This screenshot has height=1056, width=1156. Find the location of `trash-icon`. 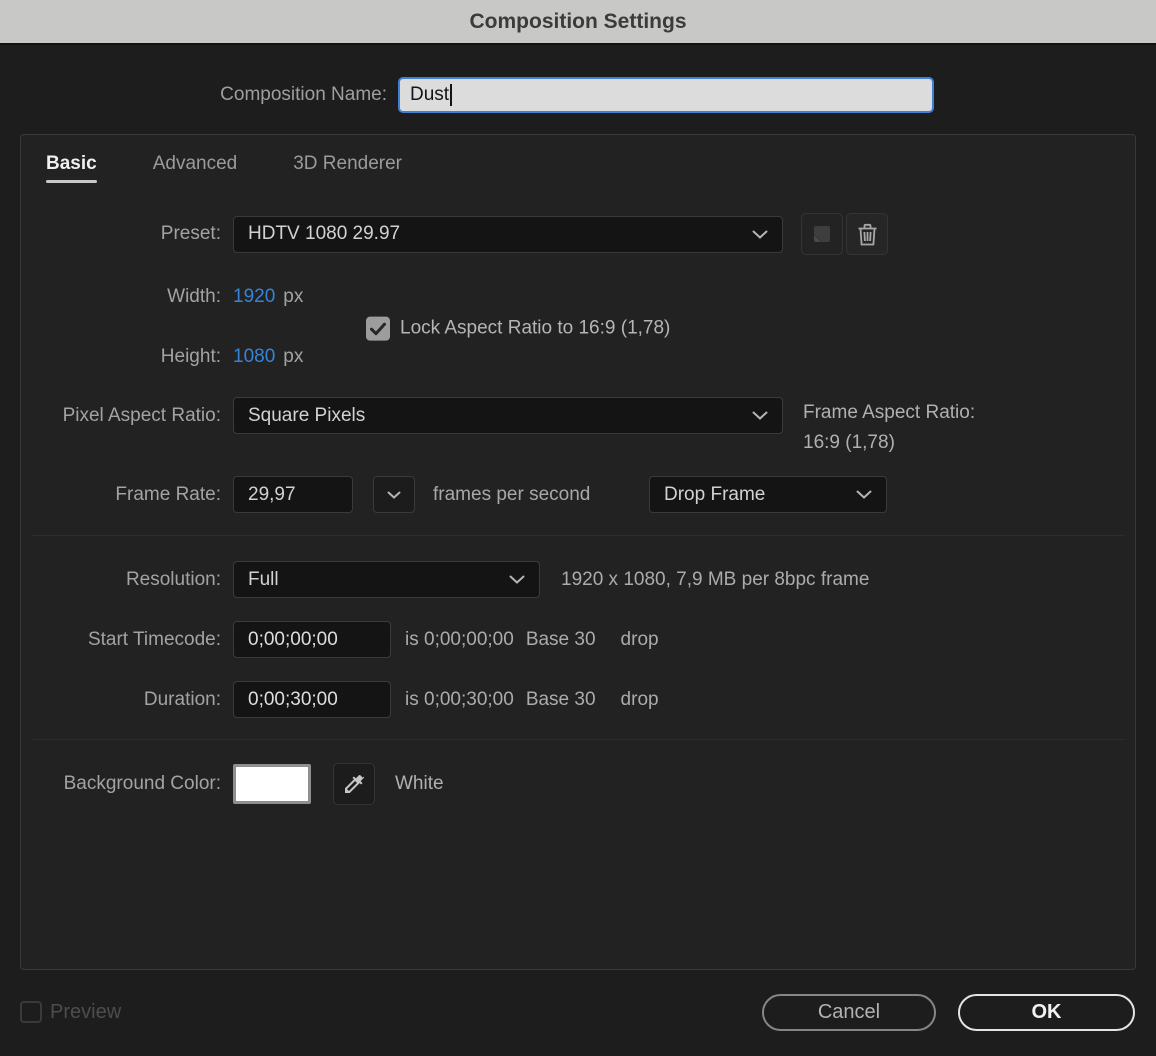

trash-icon is located at coordinates (867, 234).